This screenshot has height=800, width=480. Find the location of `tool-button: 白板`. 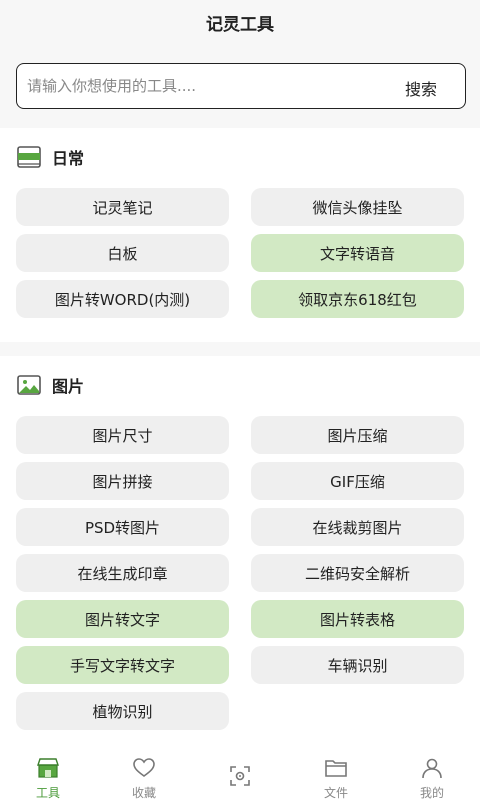

tool-button: 白板 is located at coordinates (122, 253).